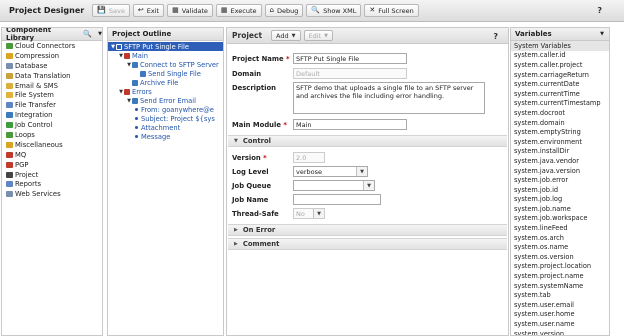 This screenshot has height=336, width=624. I want to click on outline-node-label: Subject: Project ${sys, so click(178, 118).